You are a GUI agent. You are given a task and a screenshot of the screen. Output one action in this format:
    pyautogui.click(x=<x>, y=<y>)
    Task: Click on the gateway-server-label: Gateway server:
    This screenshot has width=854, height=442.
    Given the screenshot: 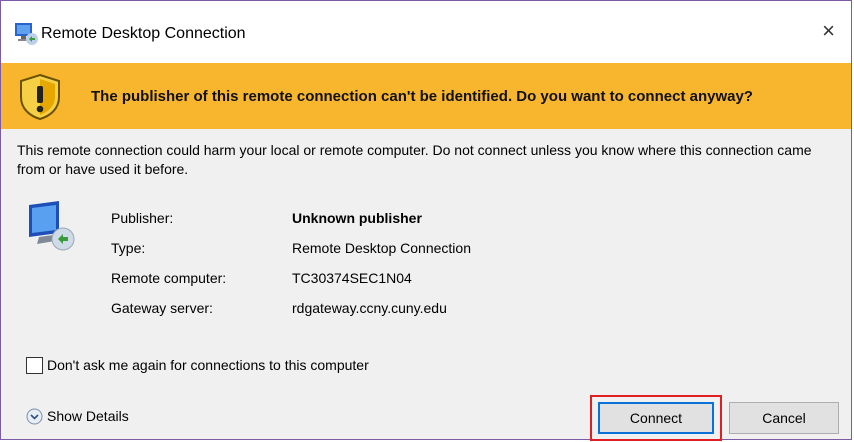 What is the action you would take?
    pyautogui.click(x=162, y=308)
    